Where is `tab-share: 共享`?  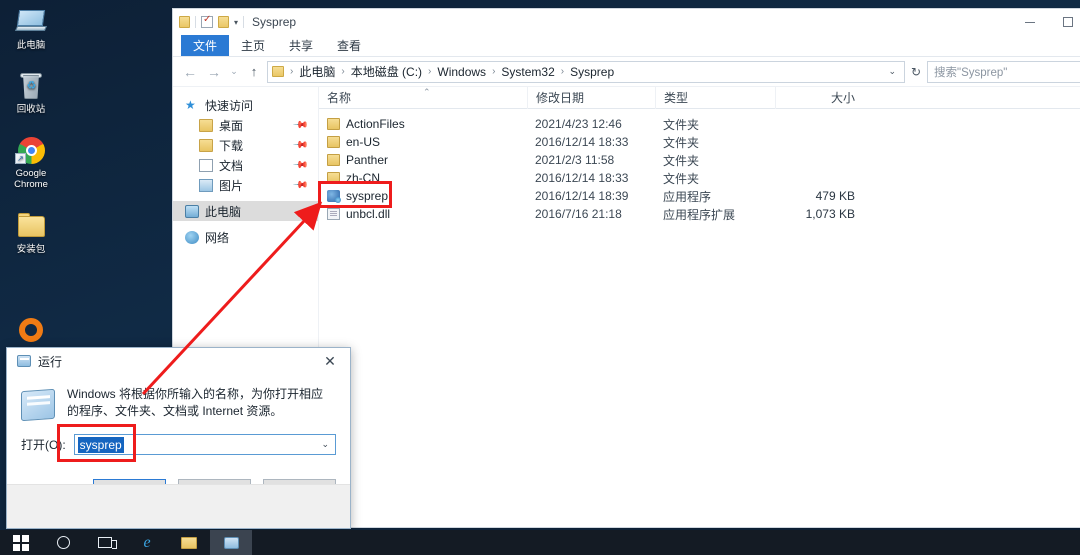
tab-share: 共享 is located at coordinates (301, 45).